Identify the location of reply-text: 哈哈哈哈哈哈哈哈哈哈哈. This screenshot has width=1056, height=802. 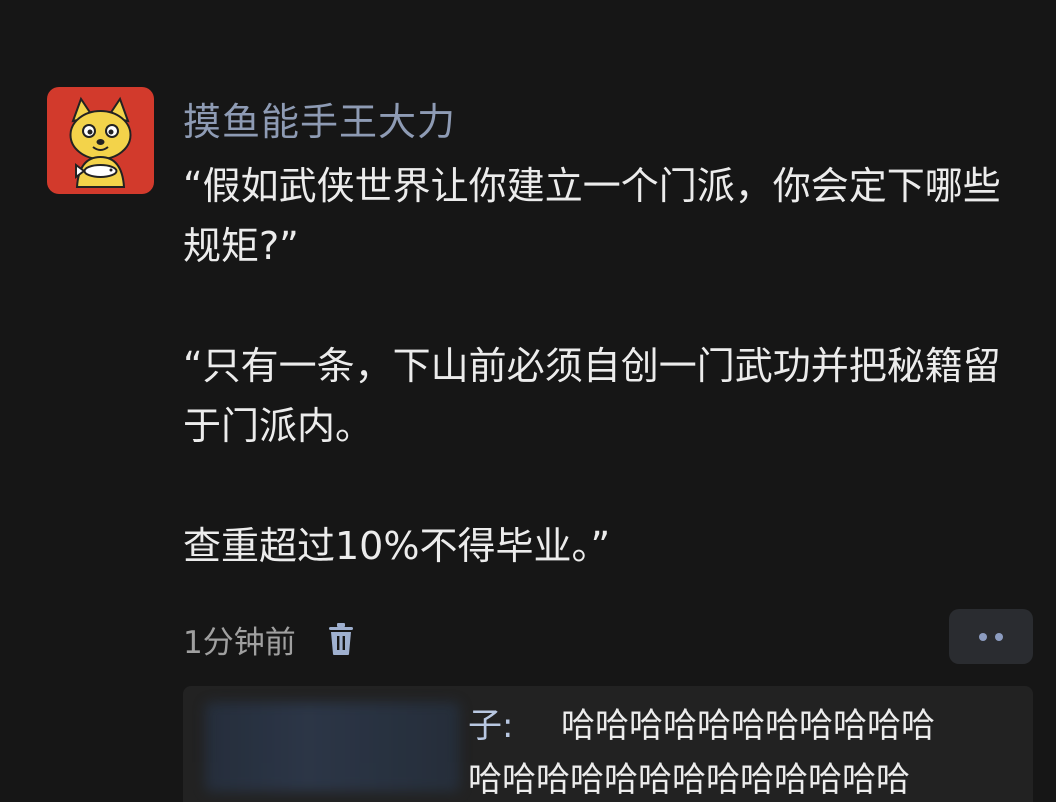
(748, 726).